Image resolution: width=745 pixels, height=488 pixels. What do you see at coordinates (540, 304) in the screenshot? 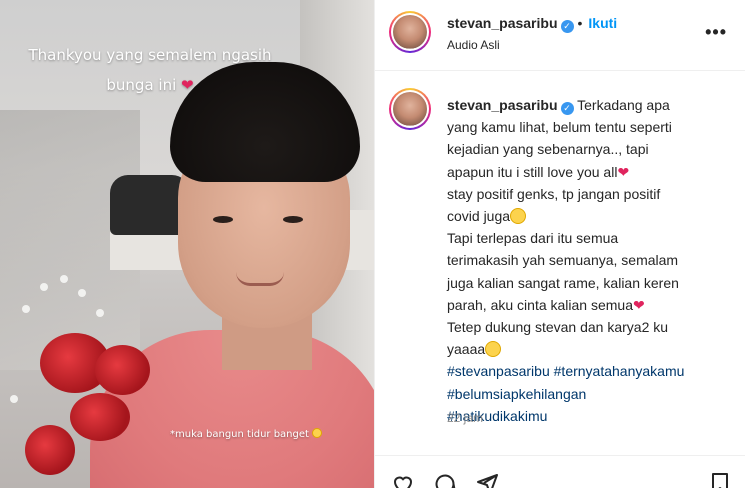
I see `caption-line: parah, aku cinta kalian semua` at bounding box center [540, 304].